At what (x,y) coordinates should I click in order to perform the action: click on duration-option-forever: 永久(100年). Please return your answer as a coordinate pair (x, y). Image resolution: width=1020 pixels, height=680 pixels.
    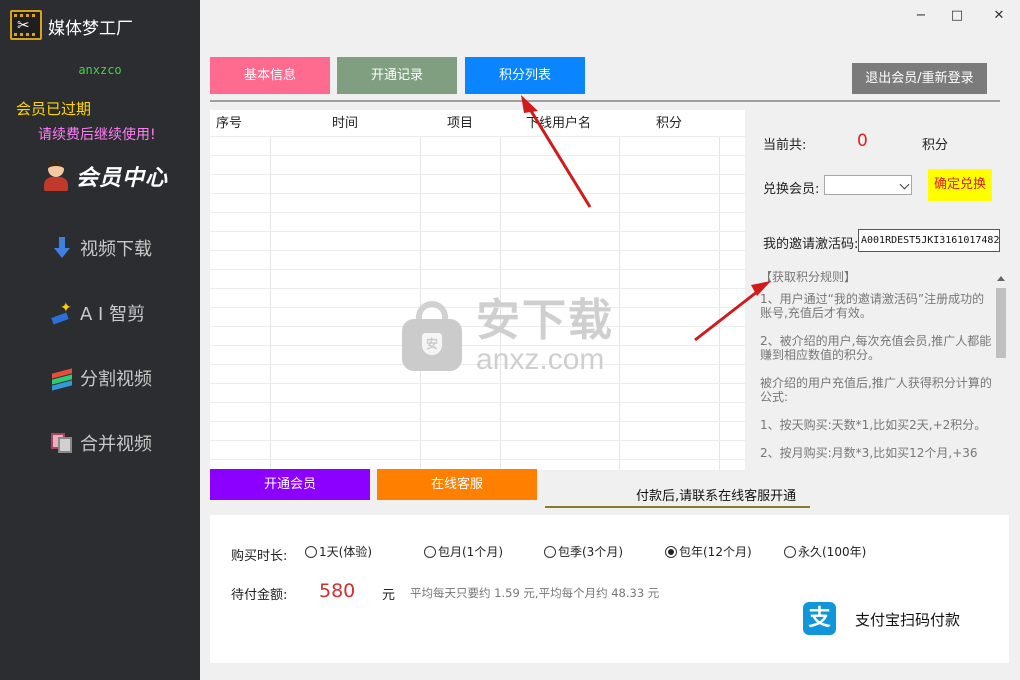
    Looking at the image, I should click on (825, 551).